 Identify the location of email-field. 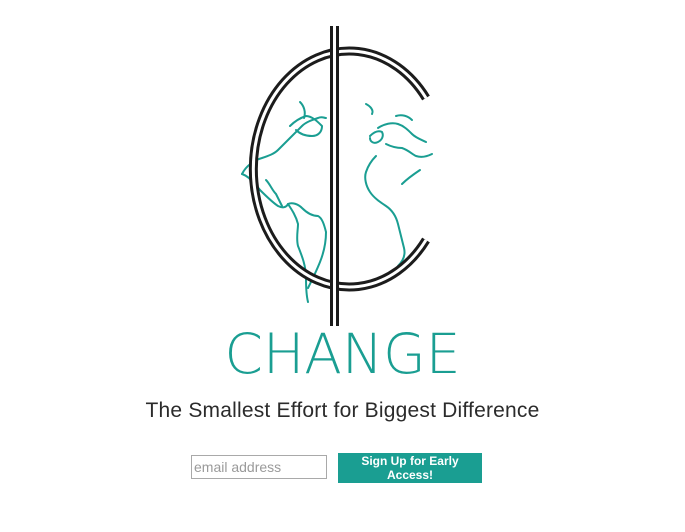
(259, 467).